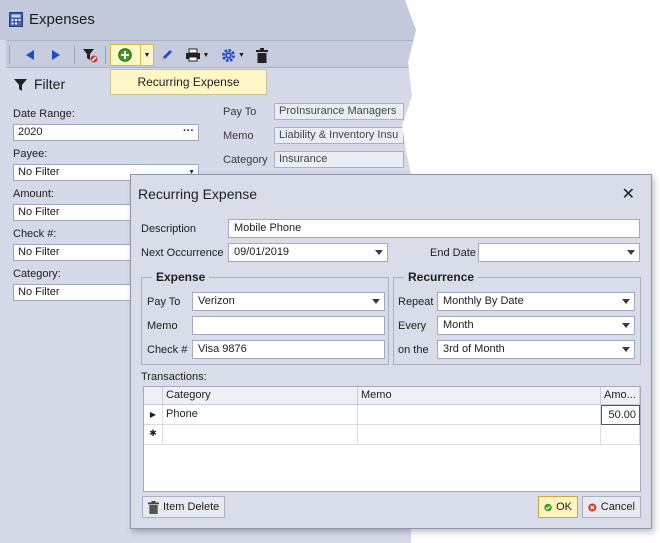 The width and height of the screenshot is (660, 543). I want to click on filter-clear-icon, so click(90, 56).